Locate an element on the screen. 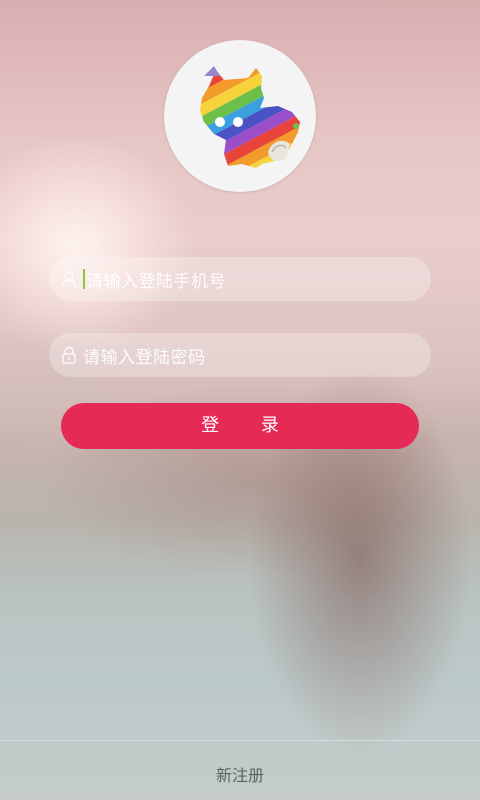 The image size is (480, 800). lock-icon is located at coordinates (69, 355).